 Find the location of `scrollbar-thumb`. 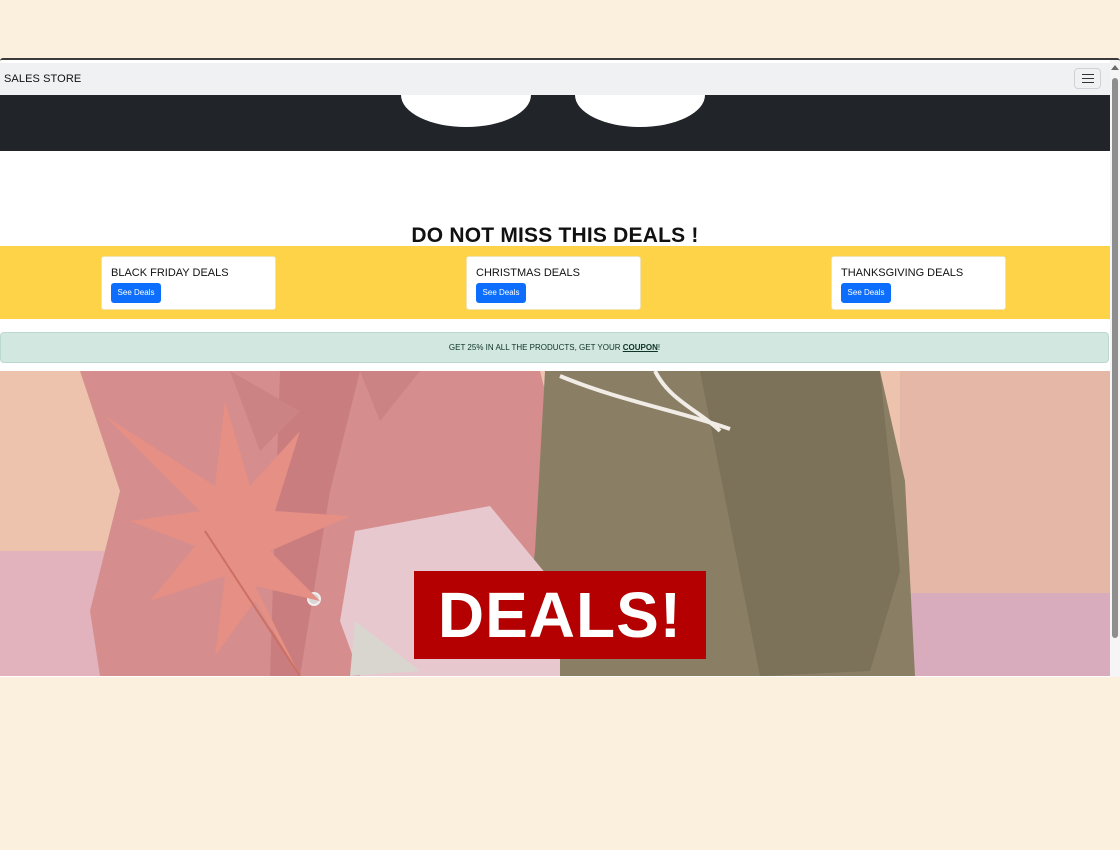

scrollbar-thumb is located at coordinates (1115, 358).